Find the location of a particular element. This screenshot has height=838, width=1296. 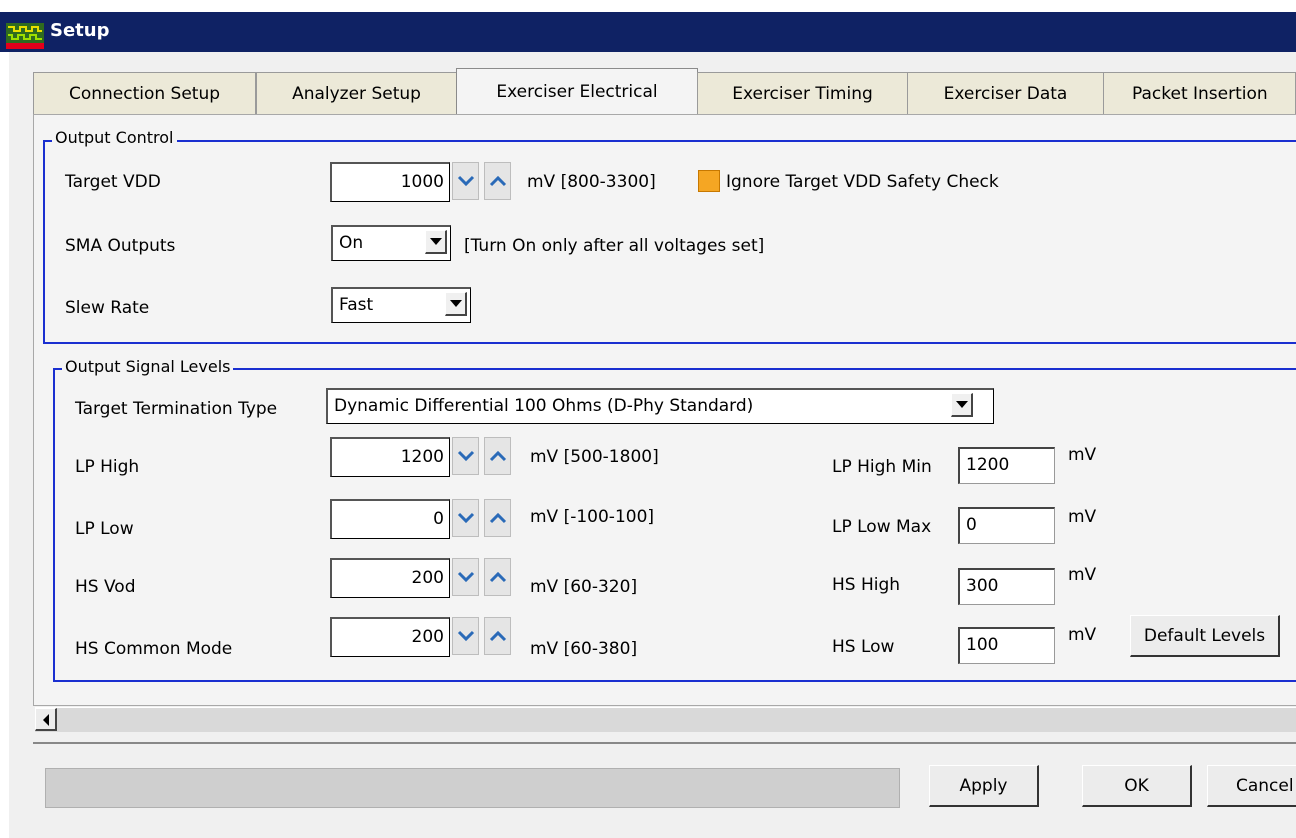

sma-outputs-value: On is located at coordinates (351, 243).